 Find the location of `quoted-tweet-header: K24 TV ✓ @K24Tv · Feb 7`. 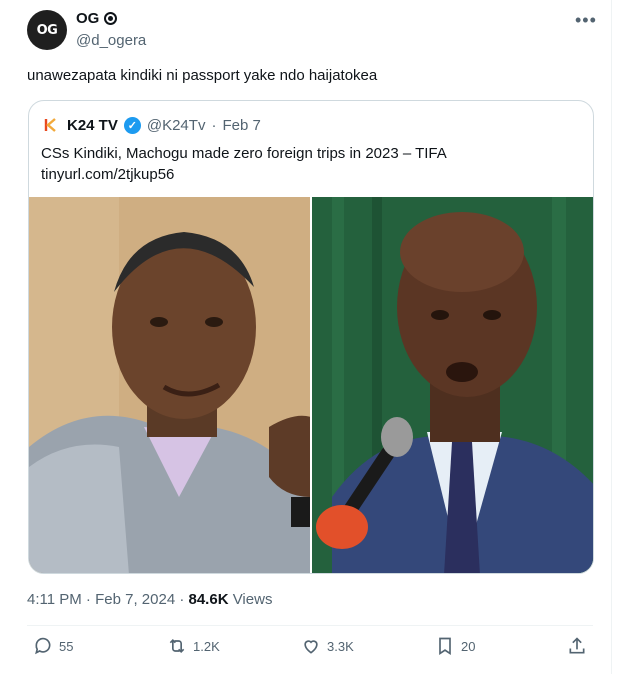

quoted-tweet-header: K24 TV ✓ @K24Tv · Feb 7 is located at coordinates (151, 125).